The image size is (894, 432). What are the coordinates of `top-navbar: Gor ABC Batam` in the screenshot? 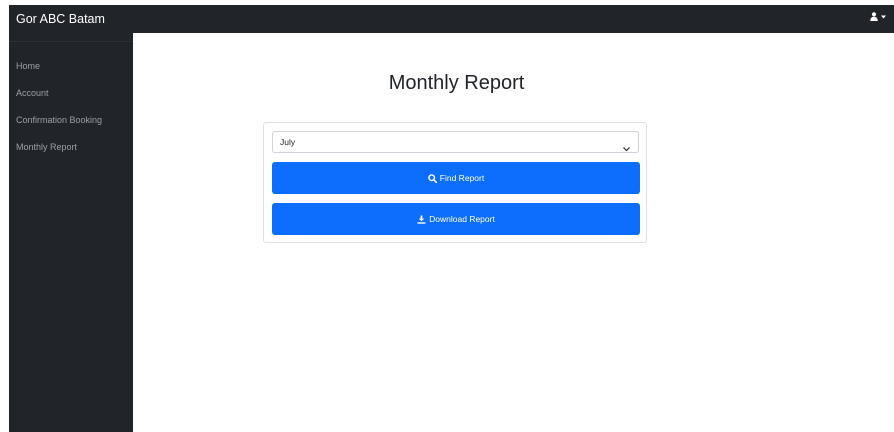 It's located at (451, 19).